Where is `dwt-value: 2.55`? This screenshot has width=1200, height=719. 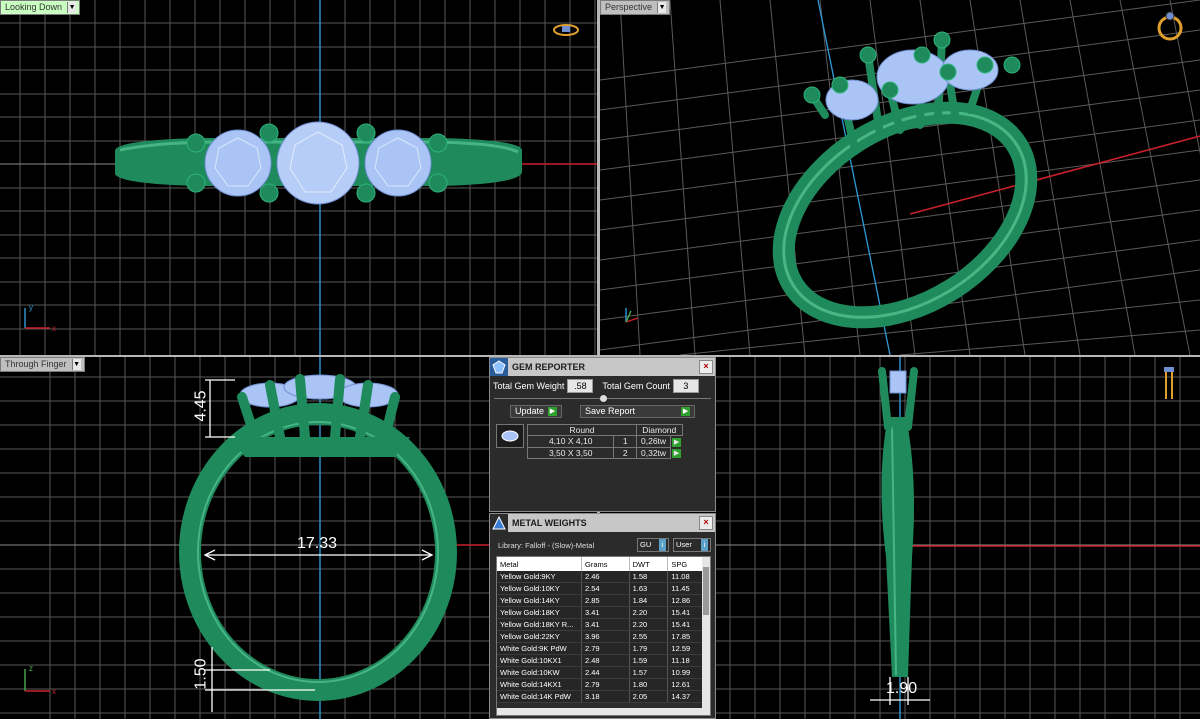
dwt-value: 2.55 is located at coordinates (649, 636).